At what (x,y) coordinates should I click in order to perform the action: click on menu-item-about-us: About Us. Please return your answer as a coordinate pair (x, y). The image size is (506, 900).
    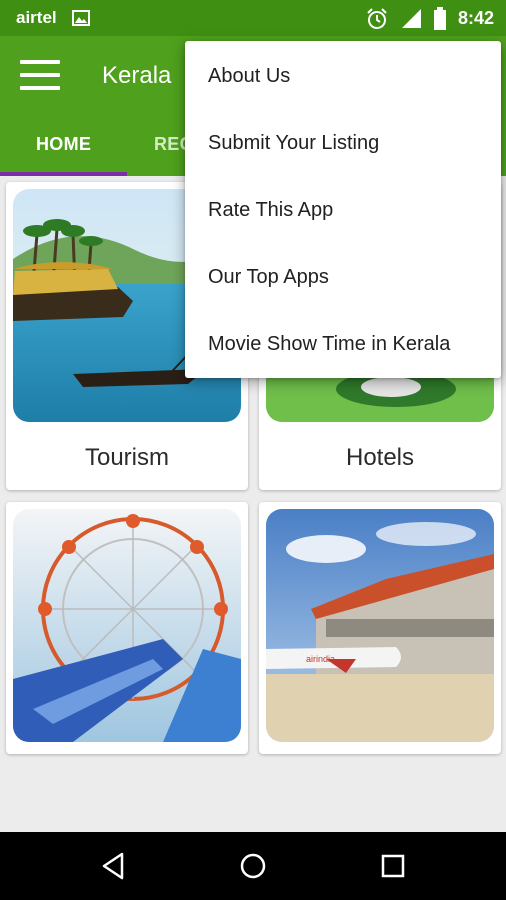
    Looking at the image, I should click on (343, 76).